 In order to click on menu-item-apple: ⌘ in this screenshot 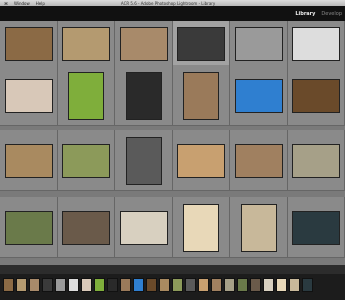, I will do `click(6, 3)`.